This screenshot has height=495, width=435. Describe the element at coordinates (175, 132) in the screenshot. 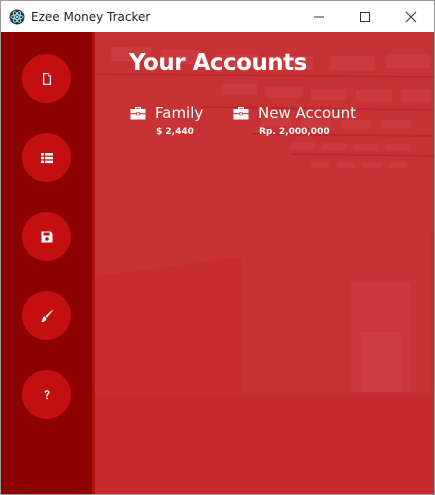

I see `account-balance: $ 2,440` at that location.